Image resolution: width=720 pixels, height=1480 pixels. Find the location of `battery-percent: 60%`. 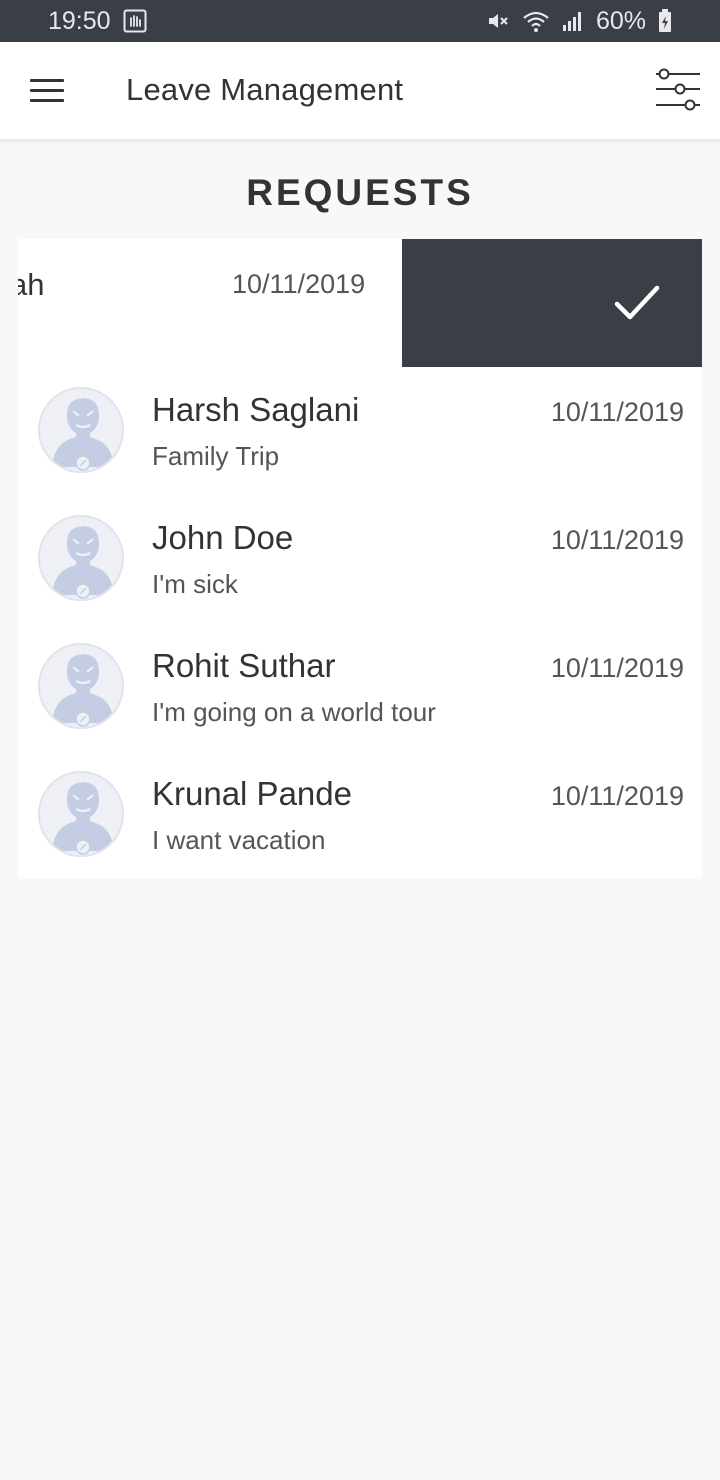

battery-percent: 60% is located at coordinates (620, 20).